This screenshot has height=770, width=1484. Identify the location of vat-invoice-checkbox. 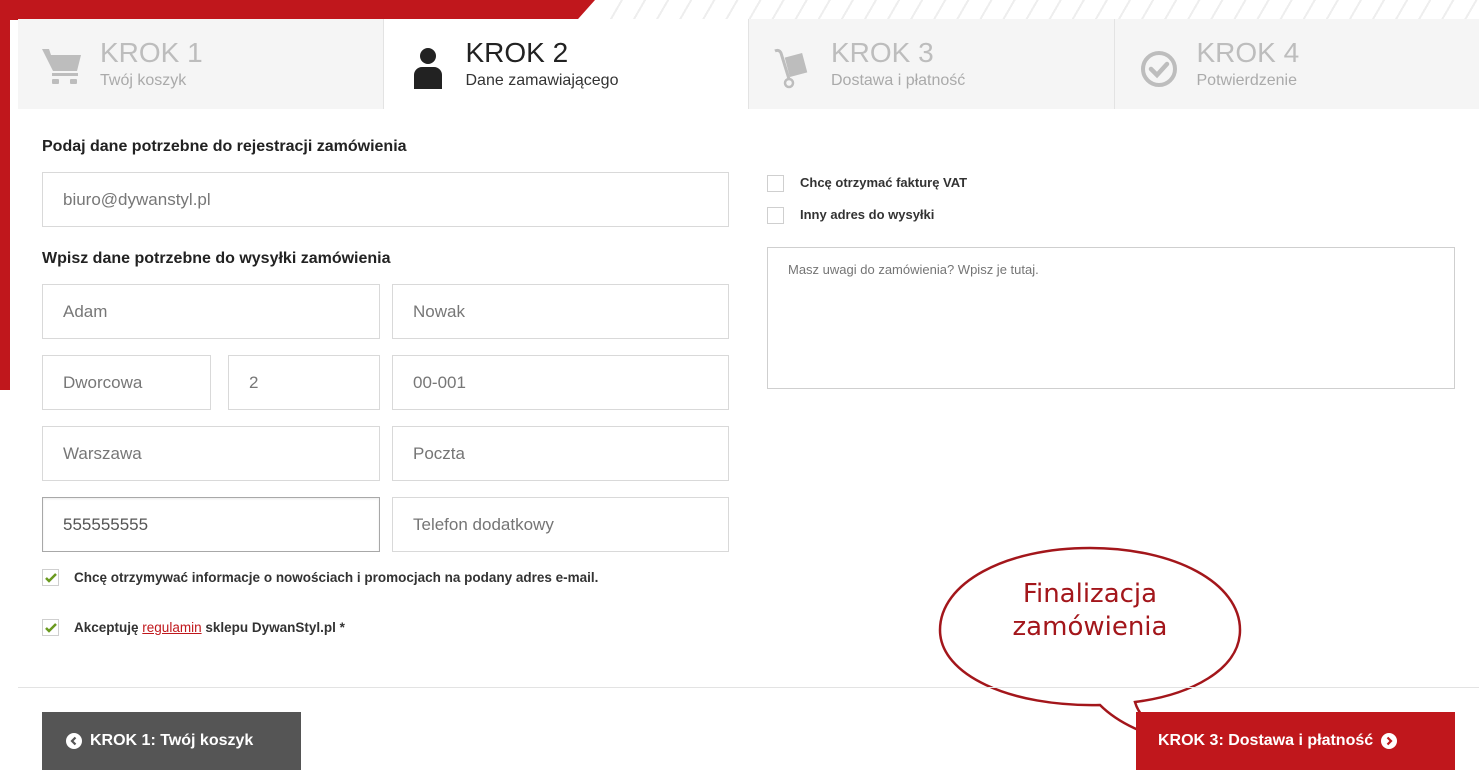
(775, 183).